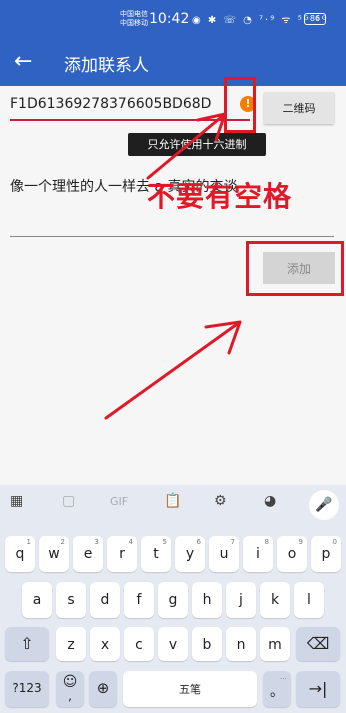  I want to click on key-t: 5t, so click(156, 554).